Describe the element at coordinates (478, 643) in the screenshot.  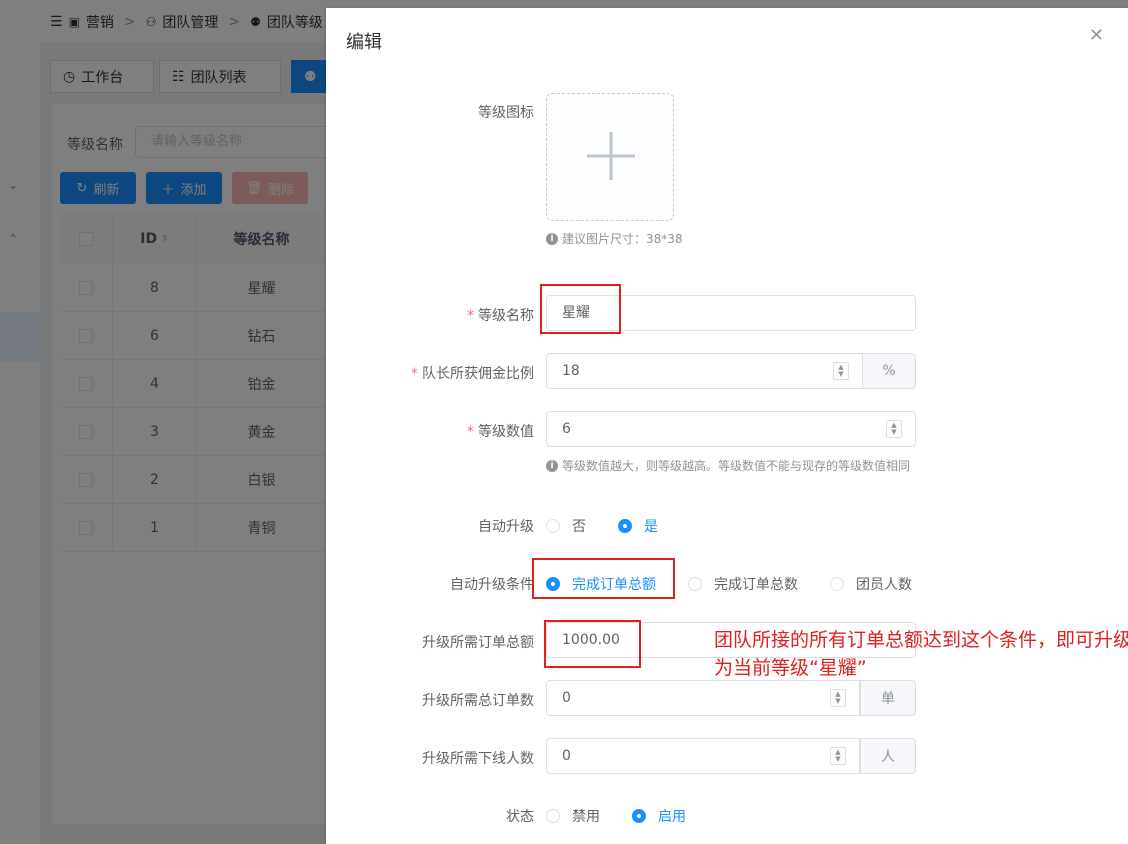
I see `required-amount-label: 升级所需订单总额` at that location.